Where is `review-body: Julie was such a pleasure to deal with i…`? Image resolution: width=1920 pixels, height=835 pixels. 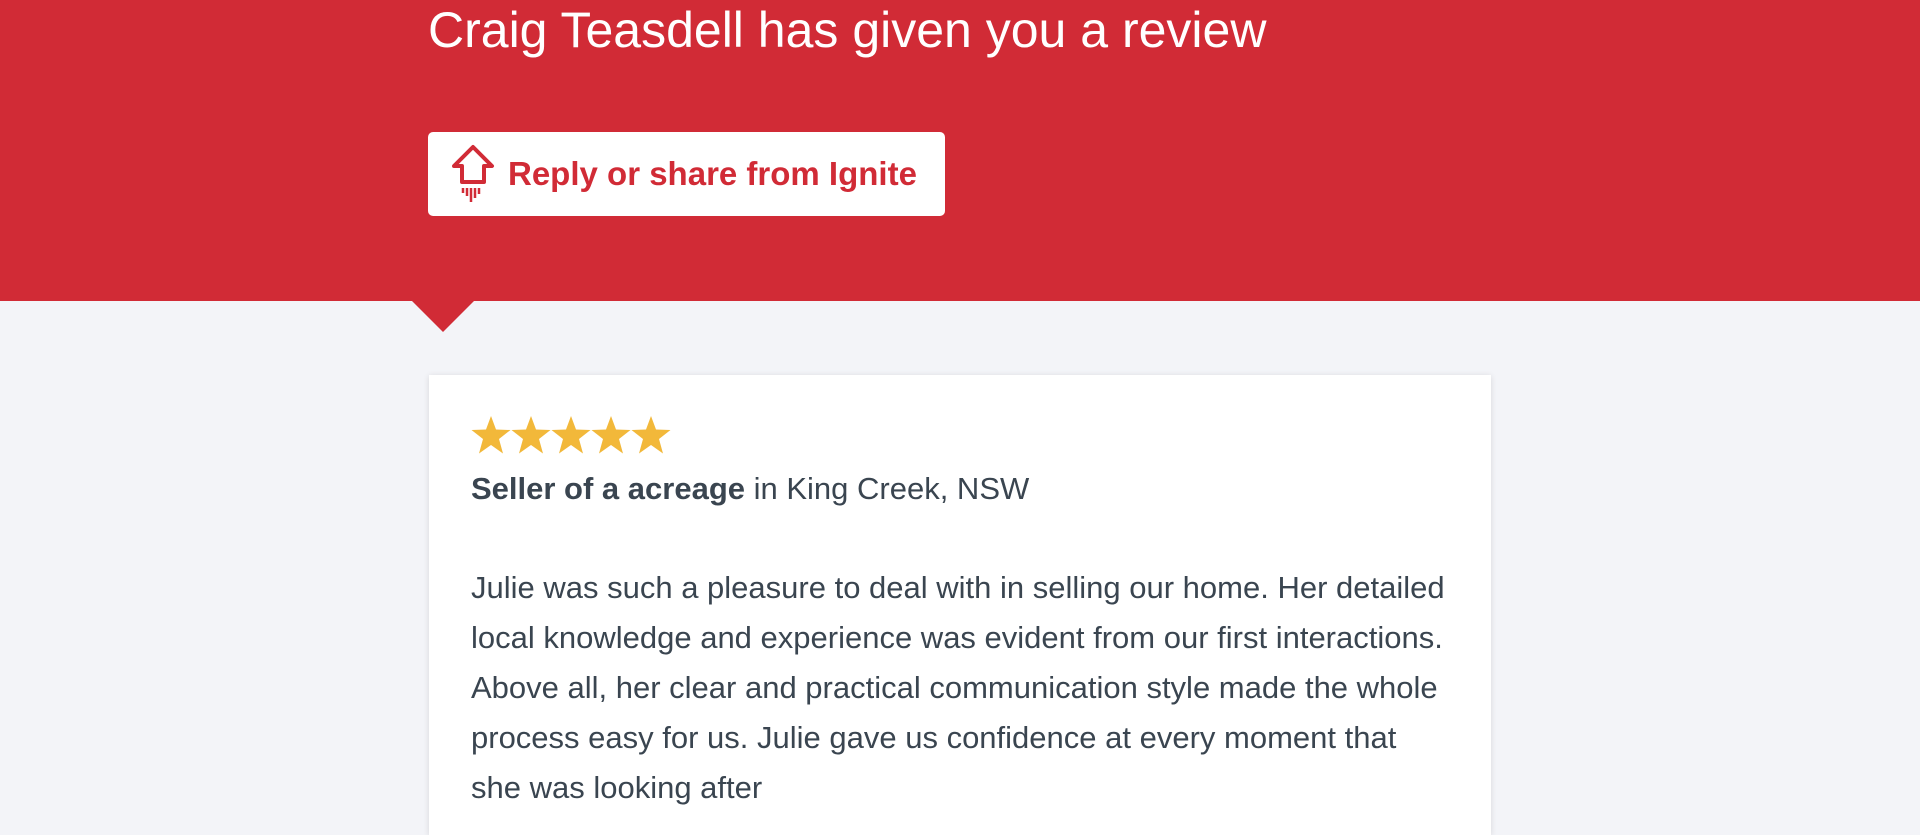
review-body: Julie was such a pleasure to deal with i… is located at coordinates (958, 687).